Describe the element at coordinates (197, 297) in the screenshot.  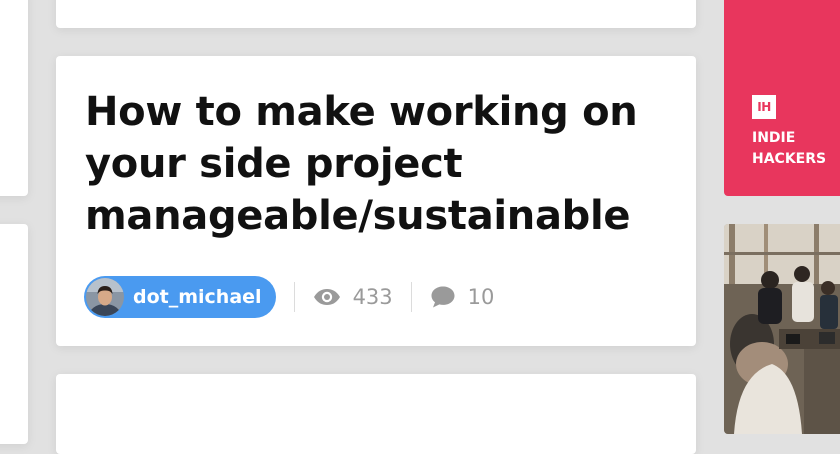
I see `author-name: dot_michael` at that location.